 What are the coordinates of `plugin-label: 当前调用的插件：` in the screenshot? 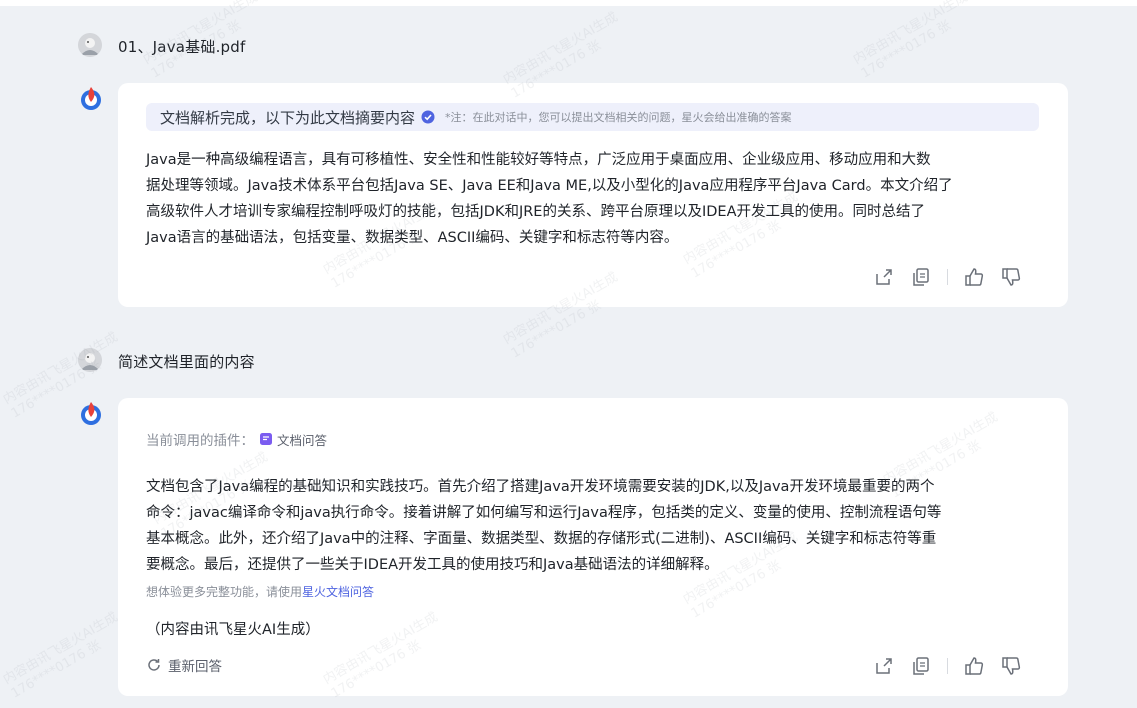 It's located at (200, 441).